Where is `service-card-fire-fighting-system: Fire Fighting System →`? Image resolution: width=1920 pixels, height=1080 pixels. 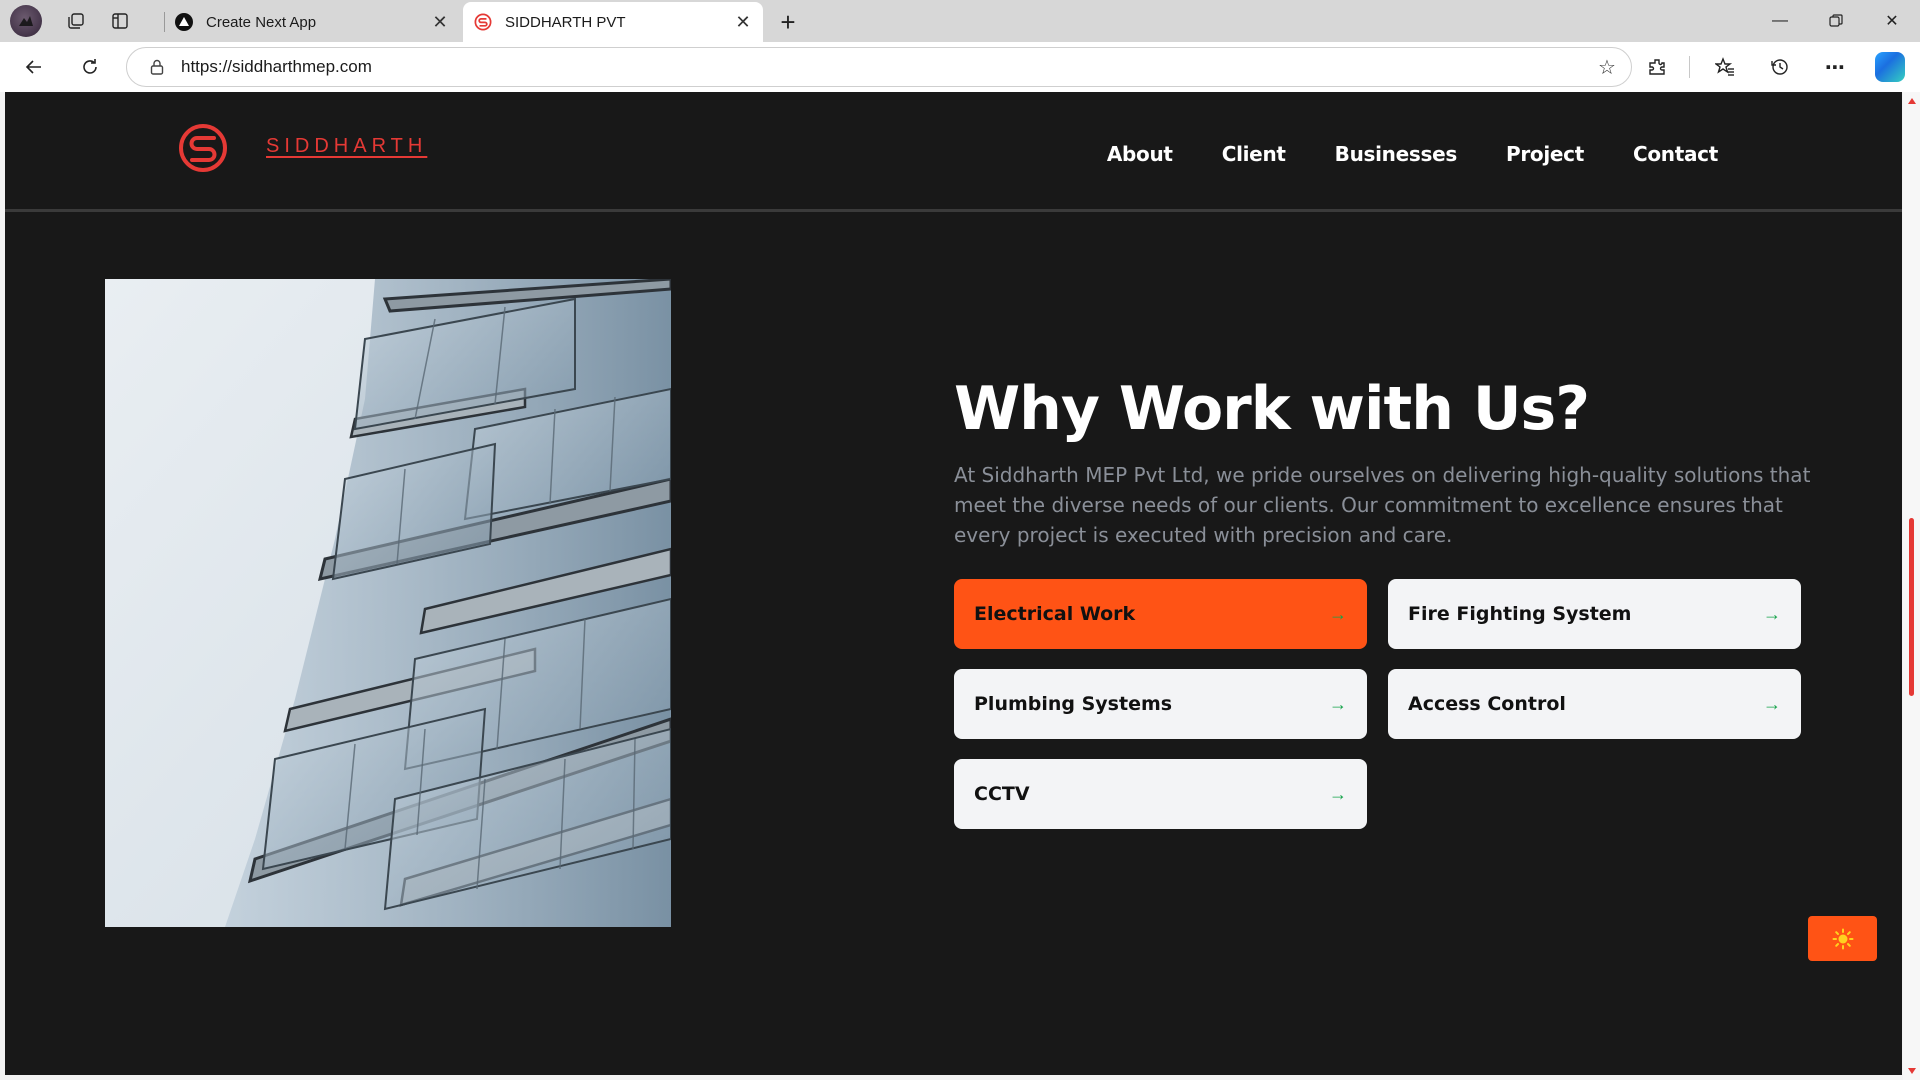 service-card-fire-fighting-system: Fire Fighting System → is located at coordinates (1594, 614).